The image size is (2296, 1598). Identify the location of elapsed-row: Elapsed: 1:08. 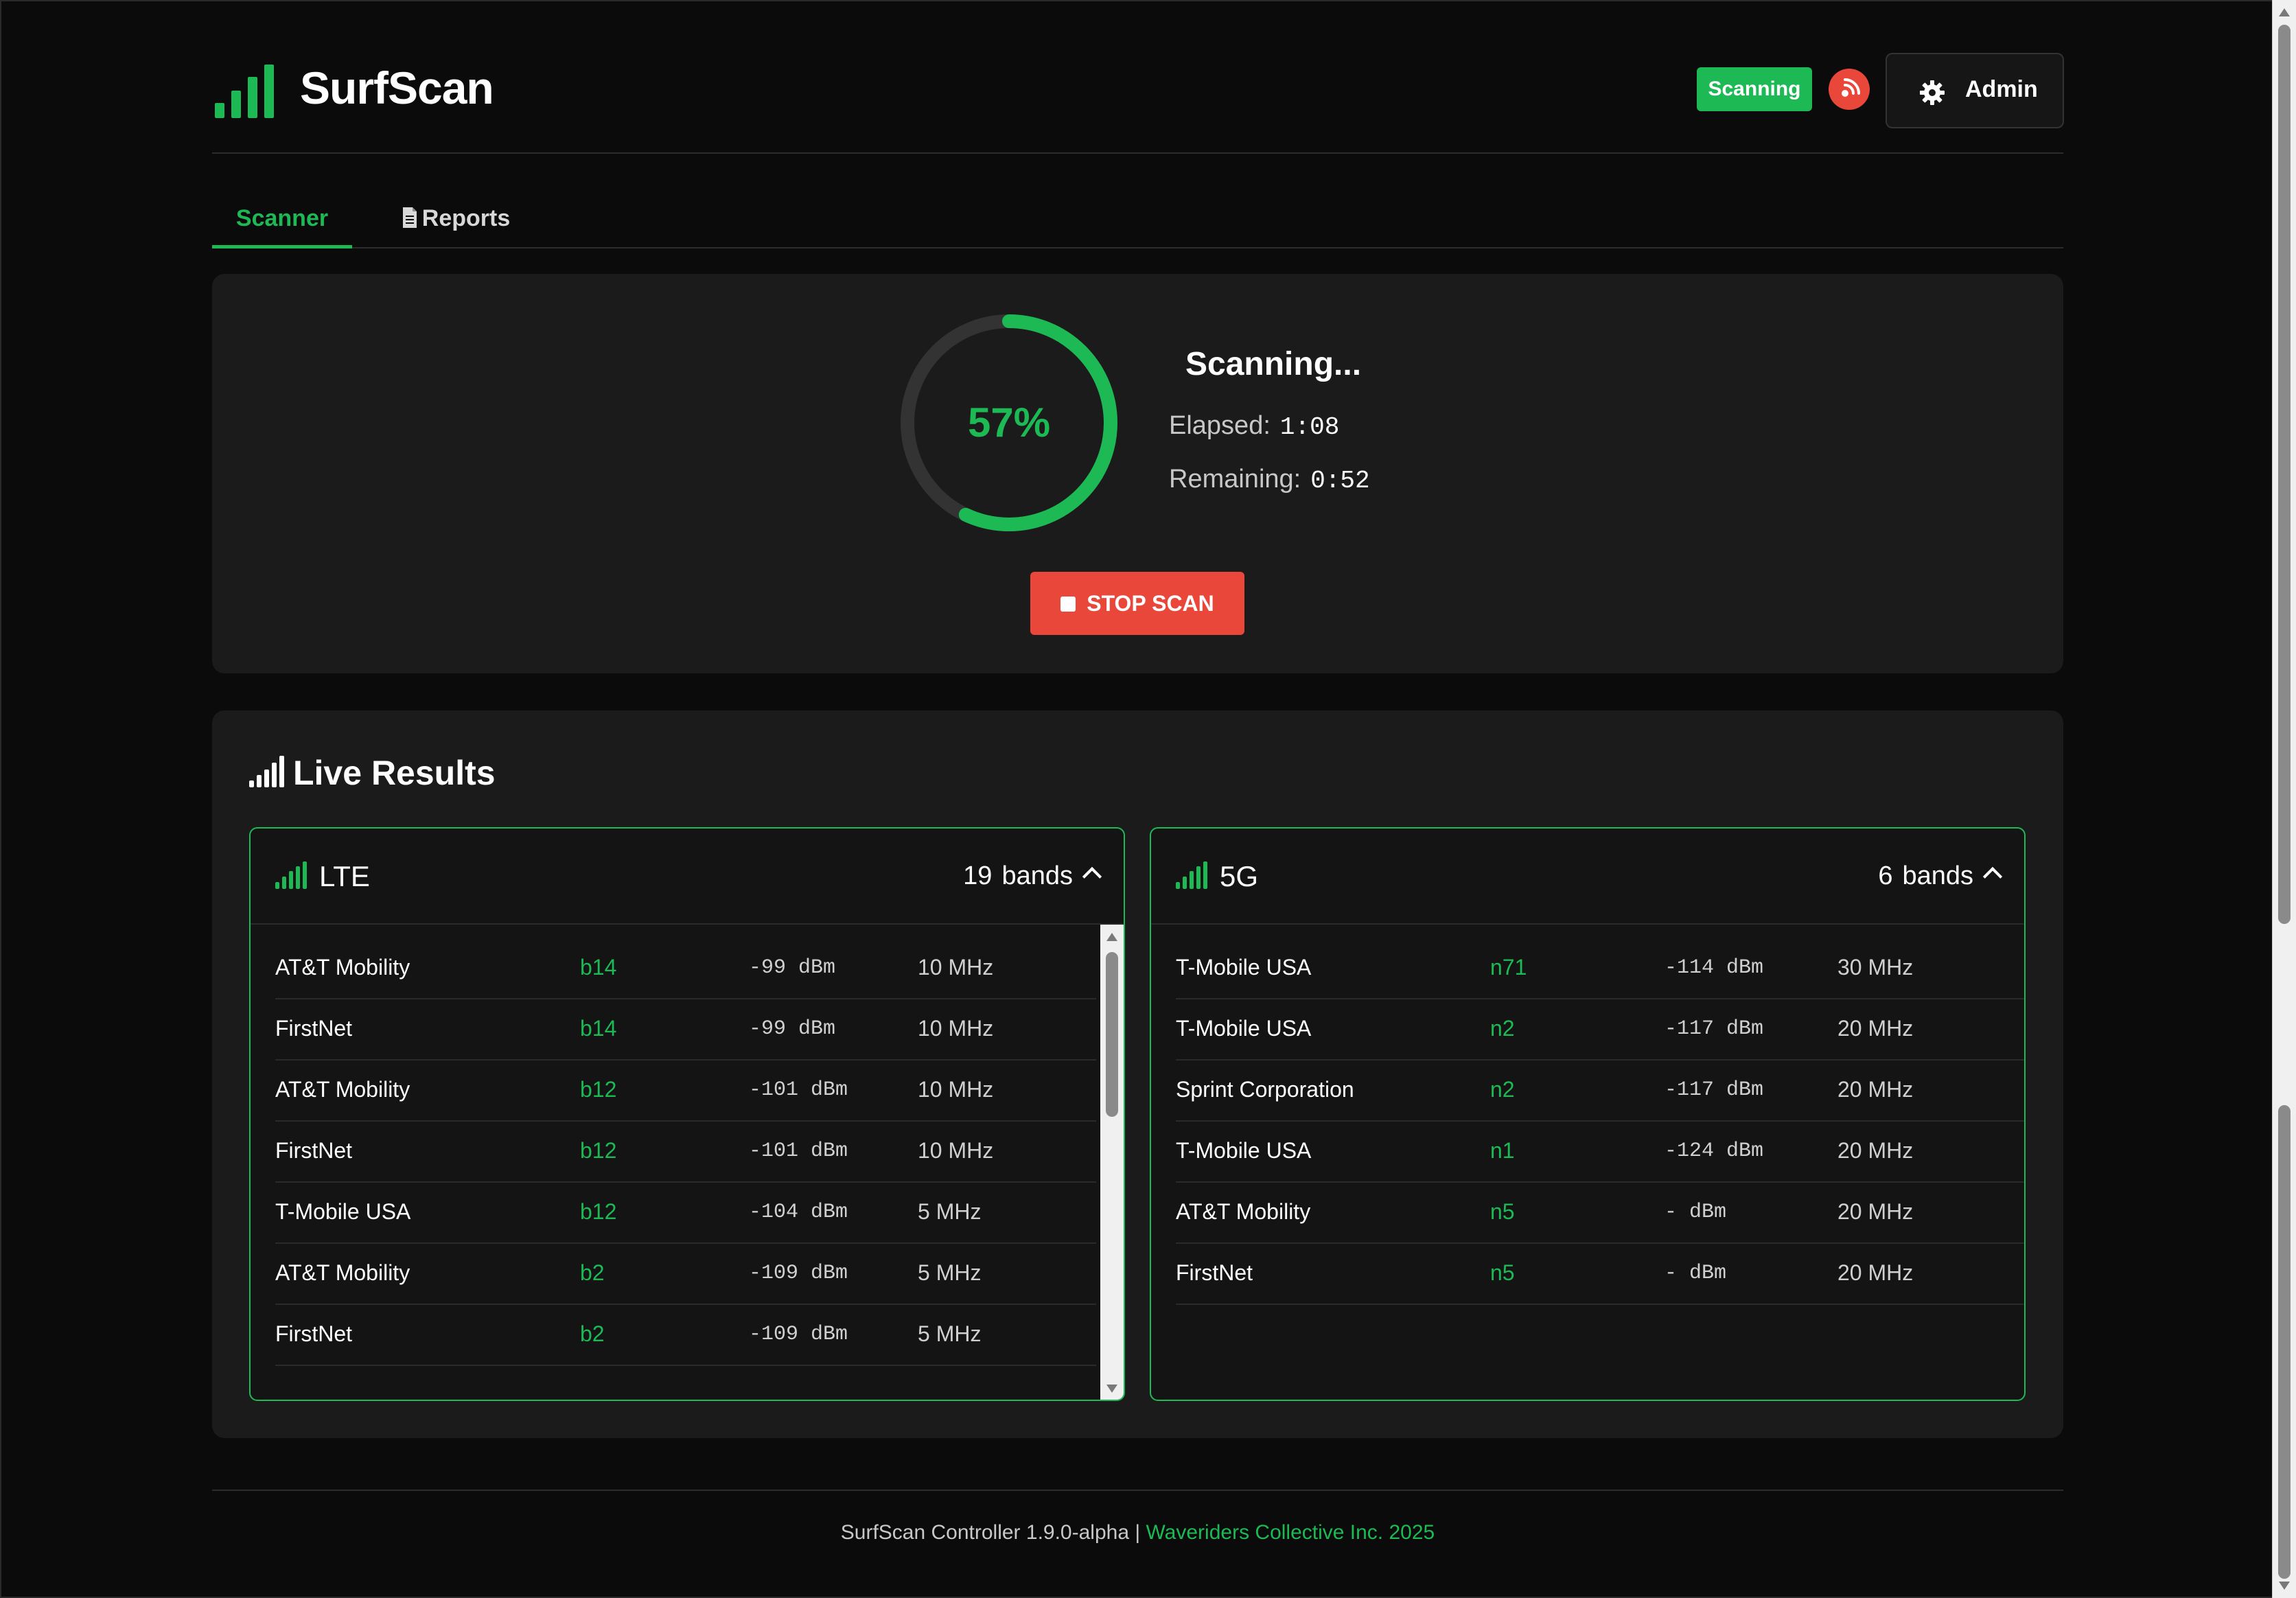
(1254, 426).